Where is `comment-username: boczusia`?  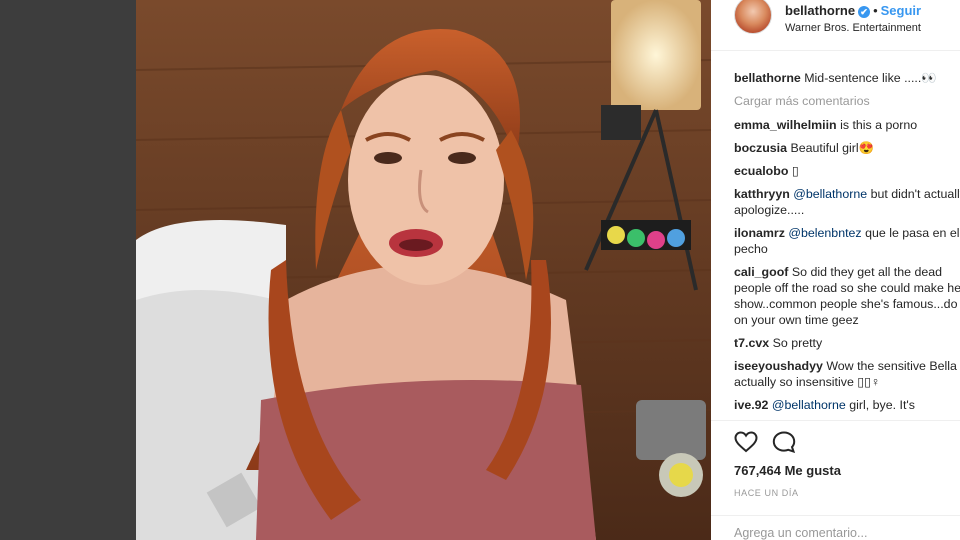 comment-username: boczusia is located at coordinates (760, 148).